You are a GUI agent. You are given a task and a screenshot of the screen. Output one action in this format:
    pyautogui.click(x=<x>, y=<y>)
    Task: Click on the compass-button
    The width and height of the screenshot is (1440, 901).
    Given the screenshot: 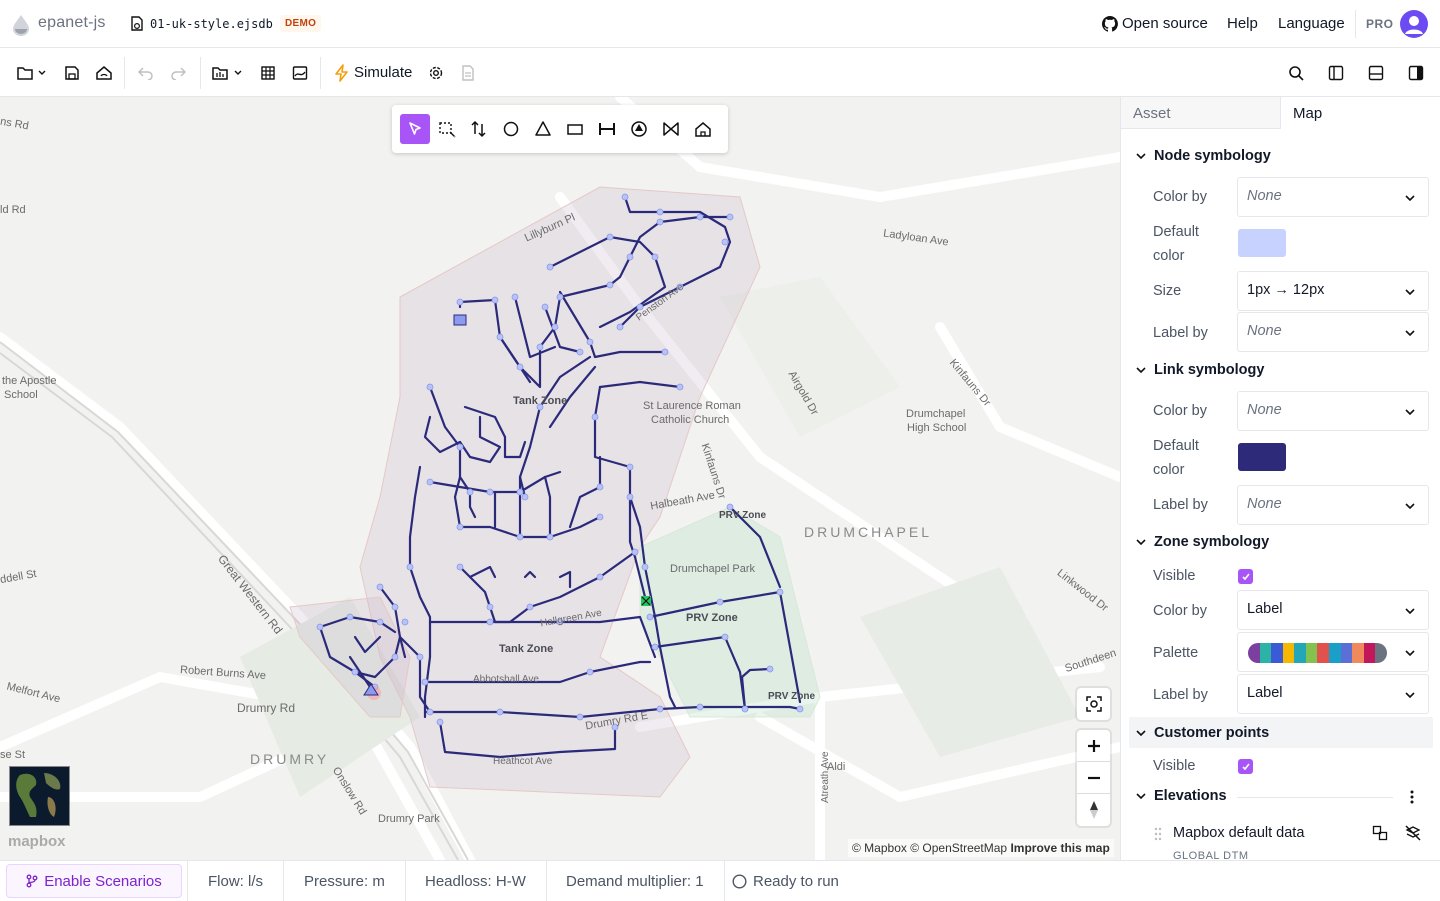 What is the action you would take?
    pyautogui.click(x=1093, y=810)
    